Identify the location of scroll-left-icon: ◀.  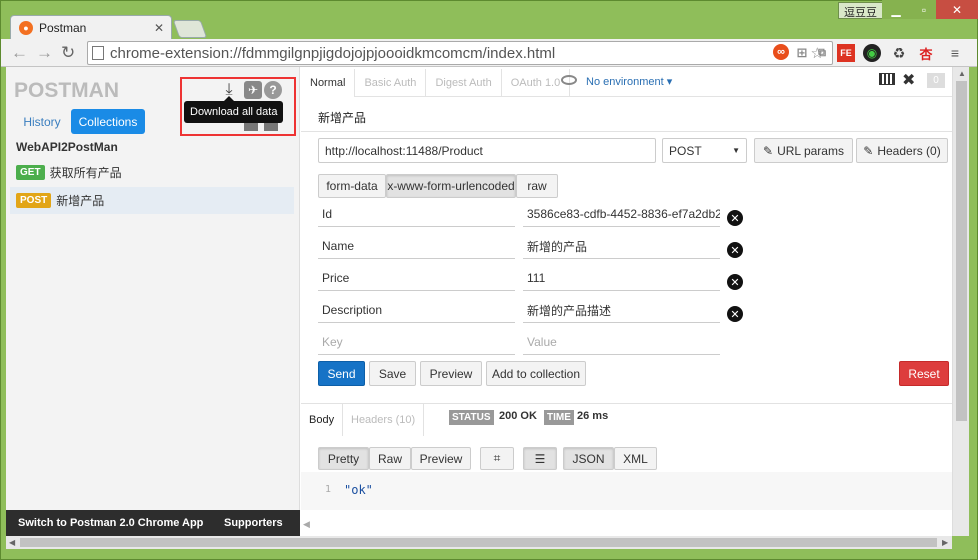
(12, 542).